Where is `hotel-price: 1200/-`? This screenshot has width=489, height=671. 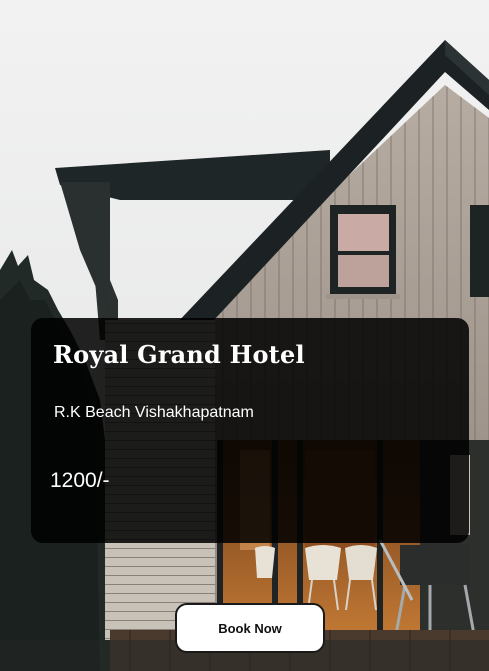
hotel-price: 1200/- is located at coordinates (80, 480).